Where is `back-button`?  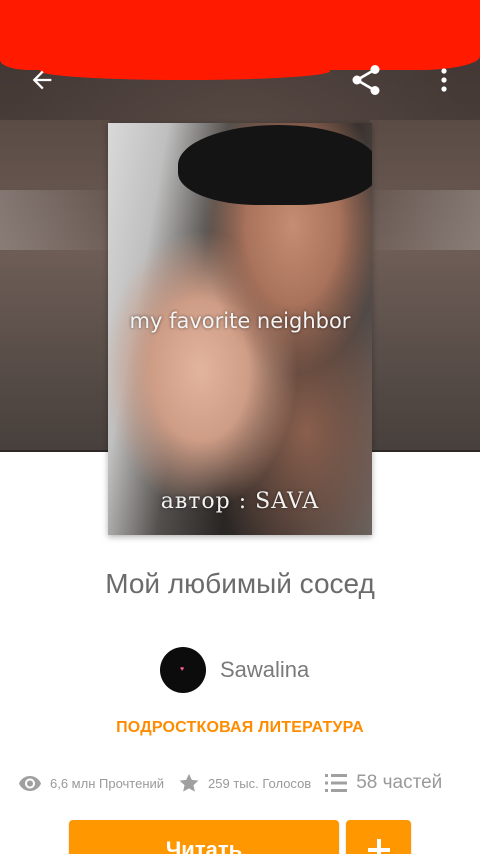
back-button is located at coordinates (42, 80).